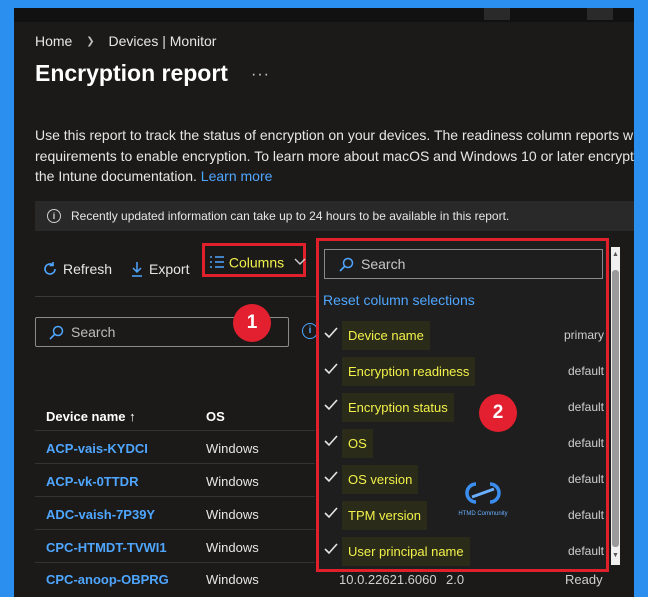  What do you see at coordinates (237, 176) in the screenshot?
I see `learn-more-link: Learn more` at bounding box center [237, 176].